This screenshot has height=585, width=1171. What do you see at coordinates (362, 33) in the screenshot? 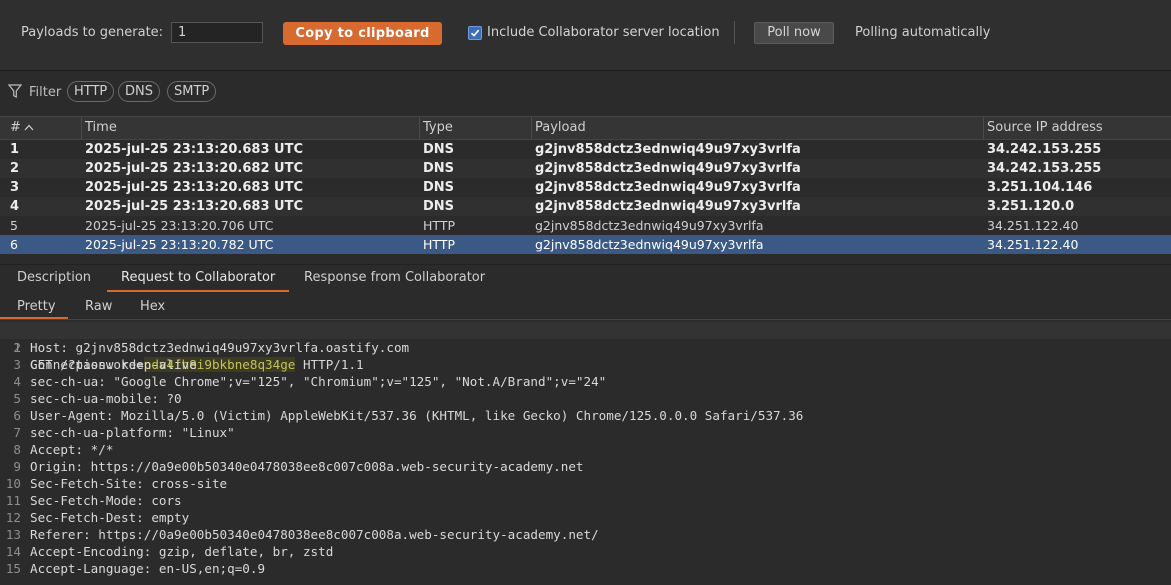
I see `copy-to-clipboard-button: Copy to clipboard` at bounding box center [362, 33].